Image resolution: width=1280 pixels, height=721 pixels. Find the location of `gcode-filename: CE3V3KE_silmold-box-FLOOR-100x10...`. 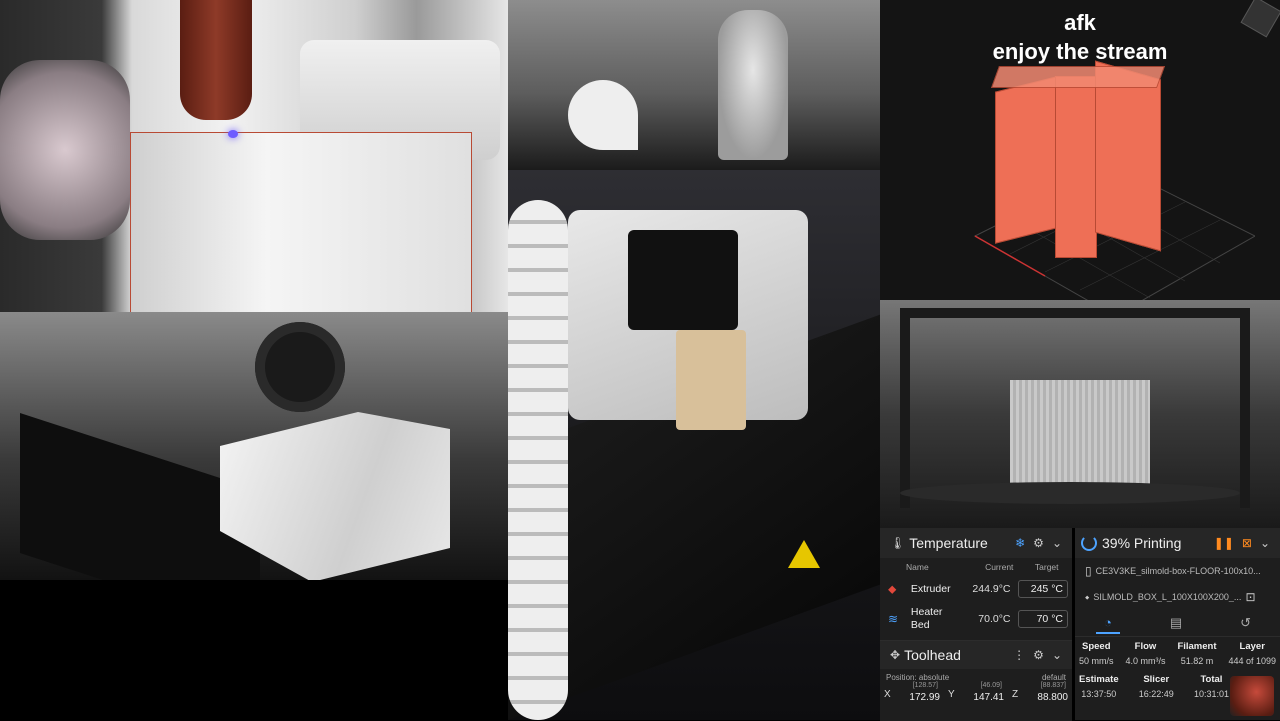

gcode-filename: CE3V3KE_silmold-box-FLOOR-100x10... is located at coordinates (1178, 571).